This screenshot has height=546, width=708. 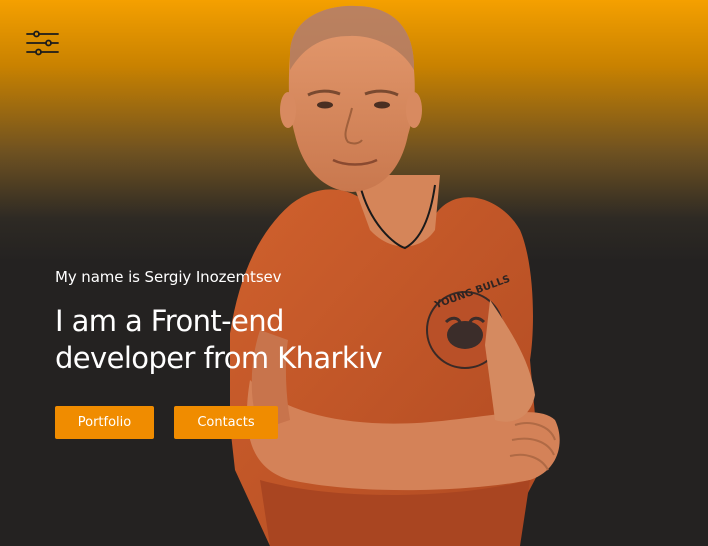 I want to click on contacts-button: Contacts, so click(x=226, y=422).